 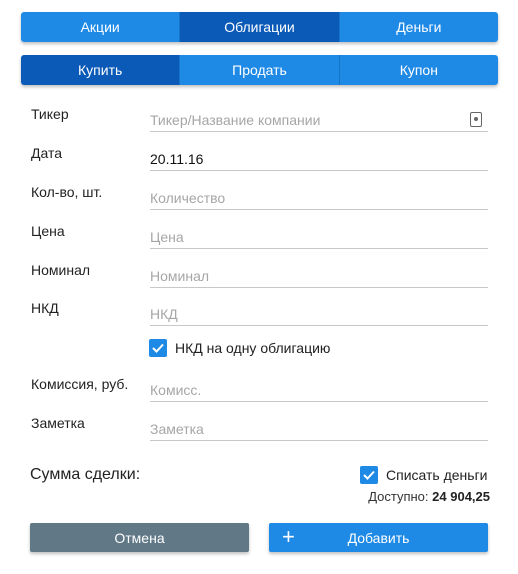 I want to click on nkd-per-bond-option: НКД на одну облигацию, so click(x=239, y=348).